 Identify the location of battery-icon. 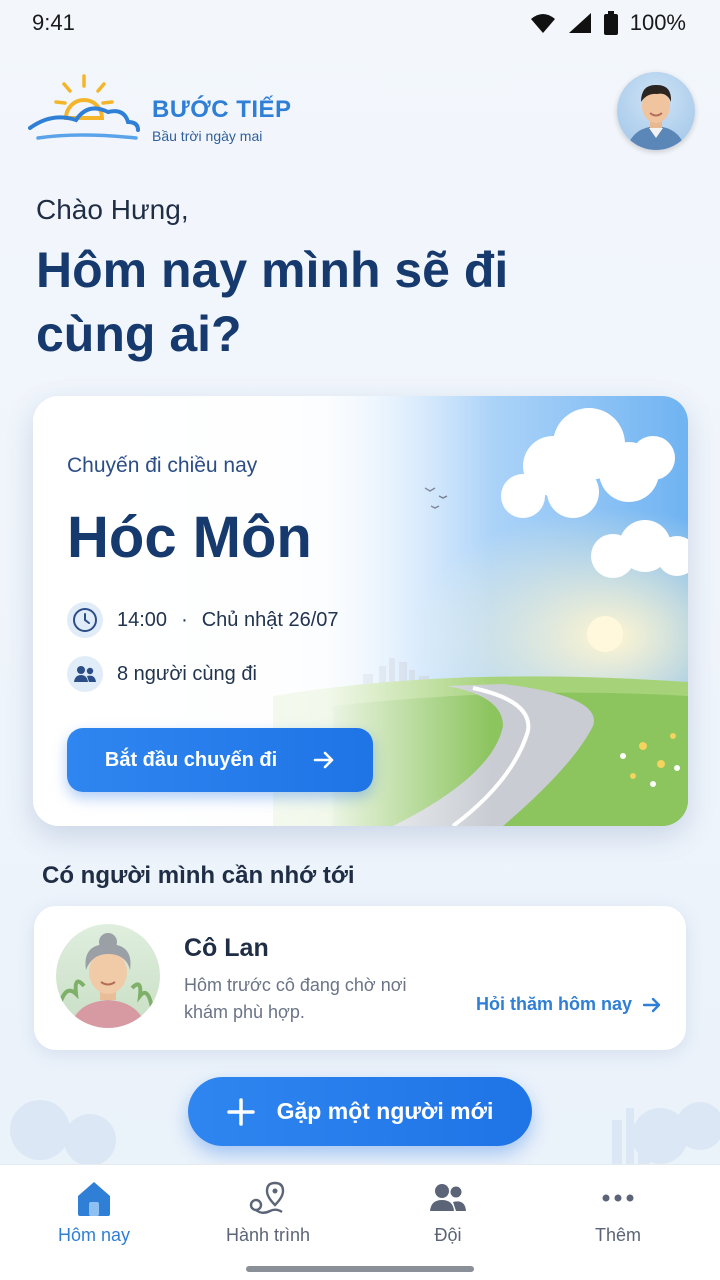
(610, 23).